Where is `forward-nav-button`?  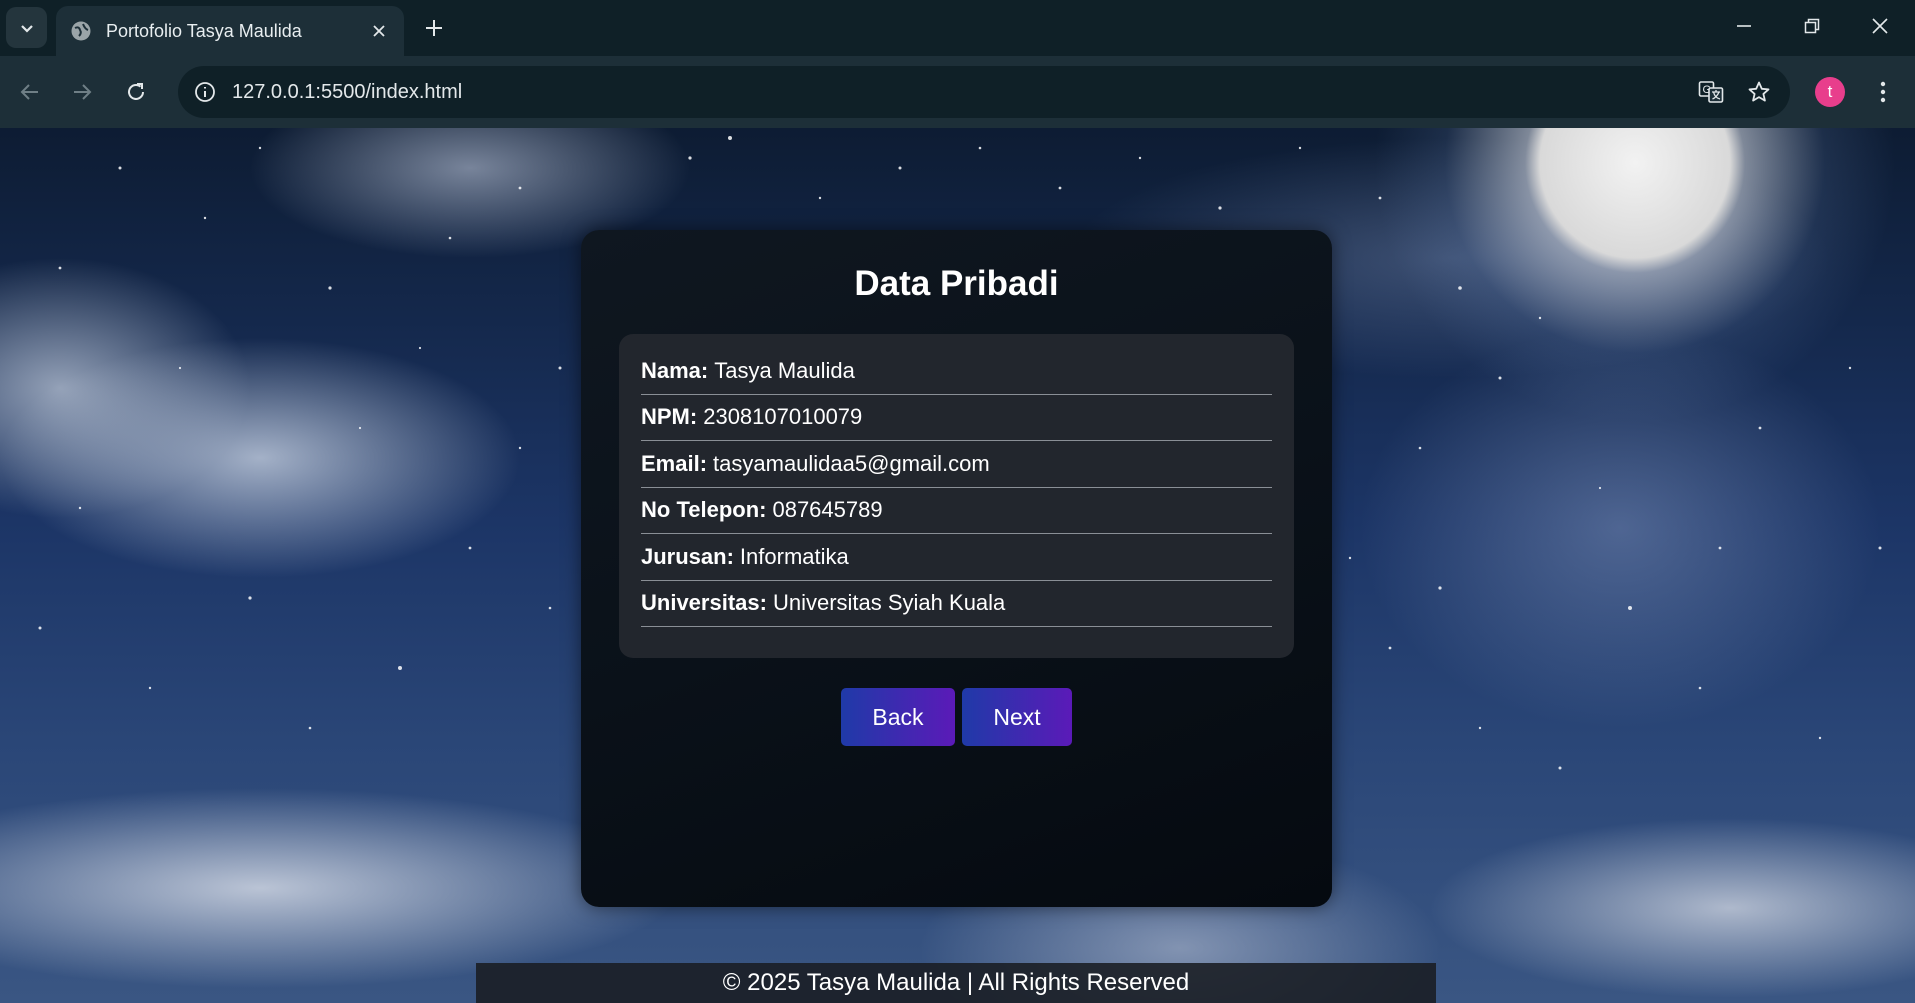
forward-nav-button is located at coordinates (82, 92).